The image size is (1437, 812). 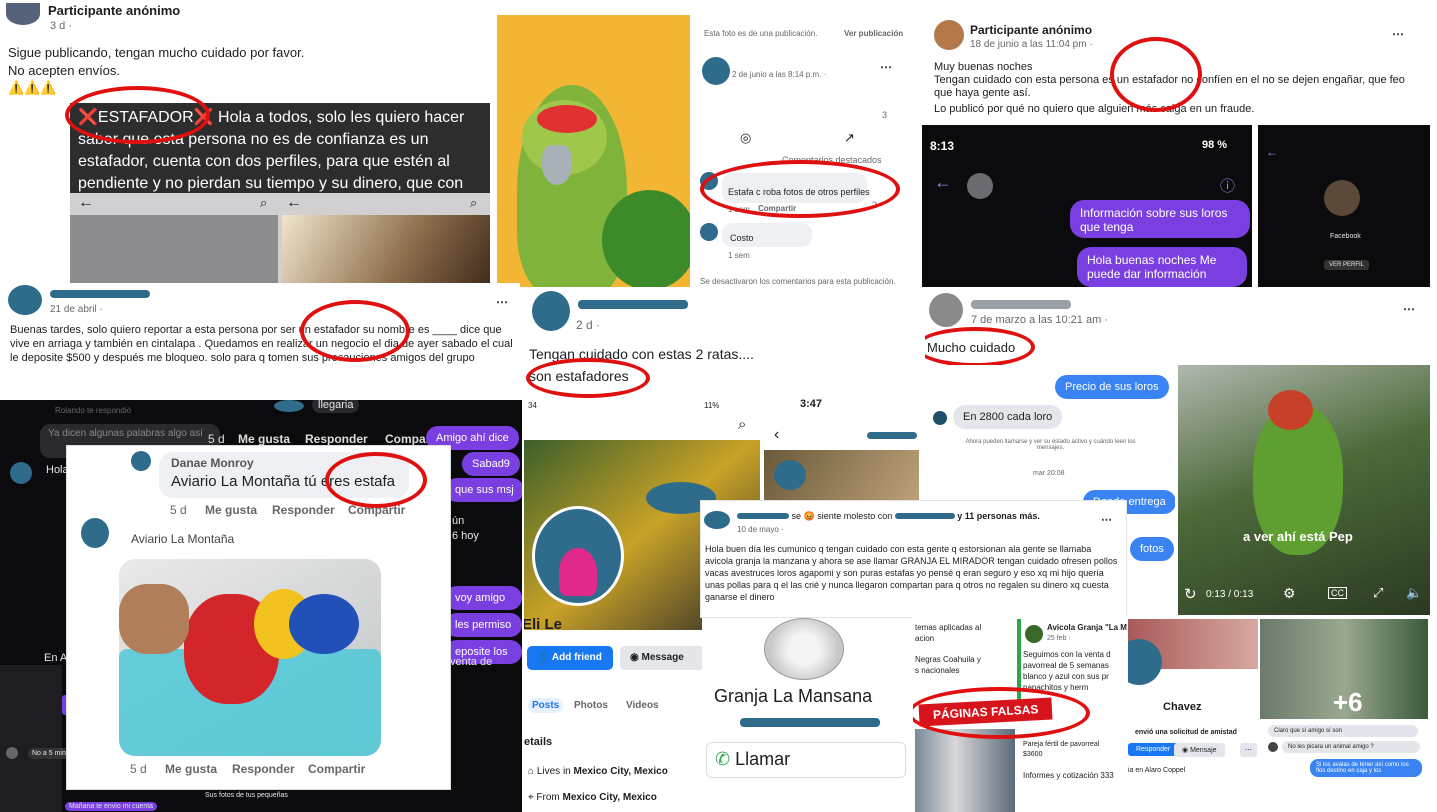 What do you see at coordinates (76, 309) in the screenshot?
I see `post-time: 21 de abril ·` at bounding box center [76, 309].